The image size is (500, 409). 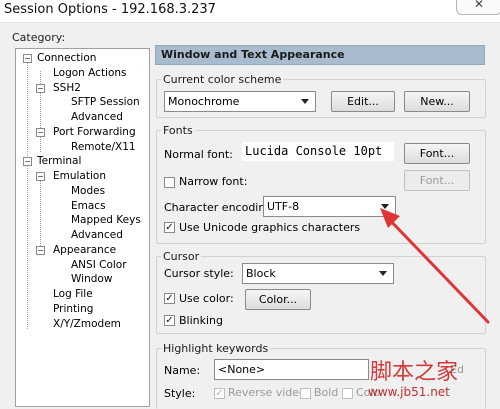 I want to click on watermark-url: www.jb51.net, so click(x=409, y=392).